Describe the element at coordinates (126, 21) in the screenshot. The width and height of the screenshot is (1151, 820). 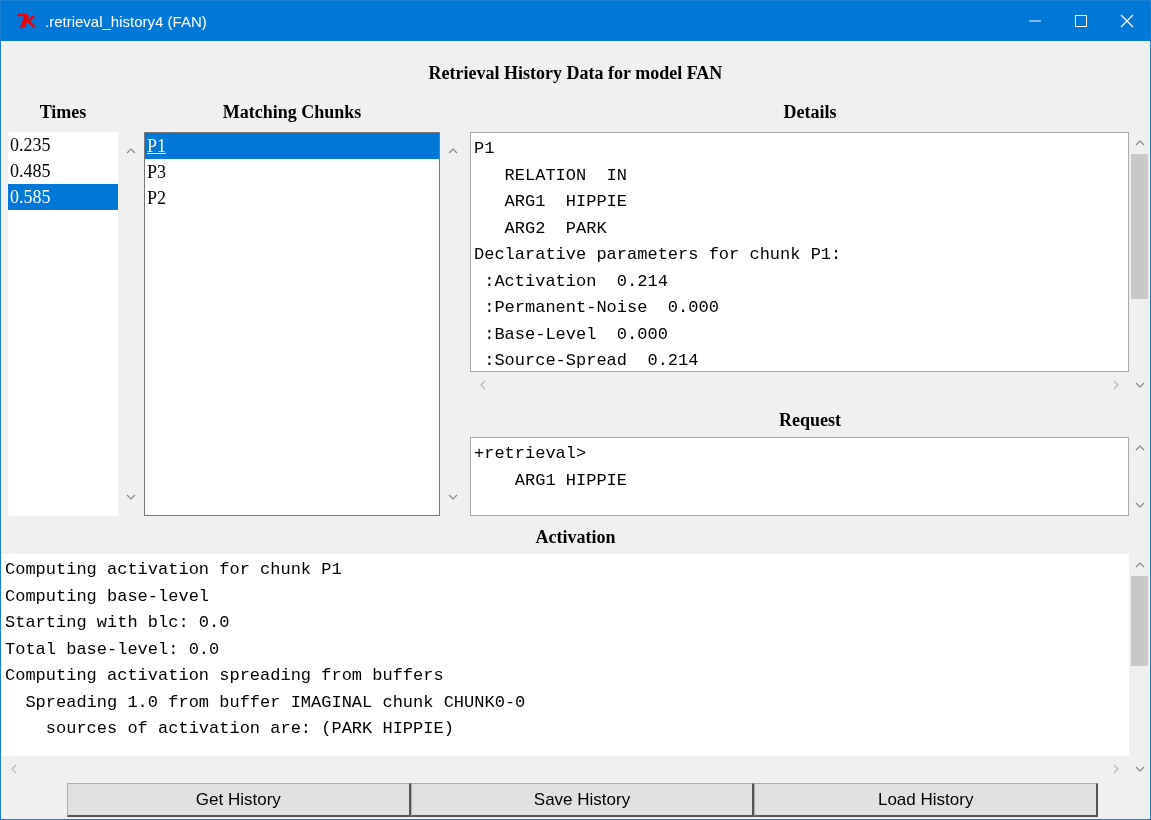
I see `window-title: .retrieval_history4 (FAN)` at that location.